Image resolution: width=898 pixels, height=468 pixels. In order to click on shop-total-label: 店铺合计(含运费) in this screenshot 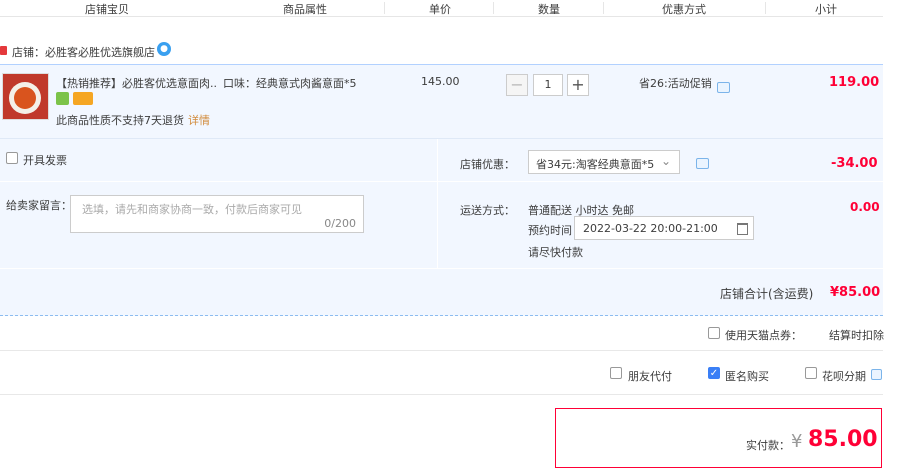, I will do `click(767, 294)`.